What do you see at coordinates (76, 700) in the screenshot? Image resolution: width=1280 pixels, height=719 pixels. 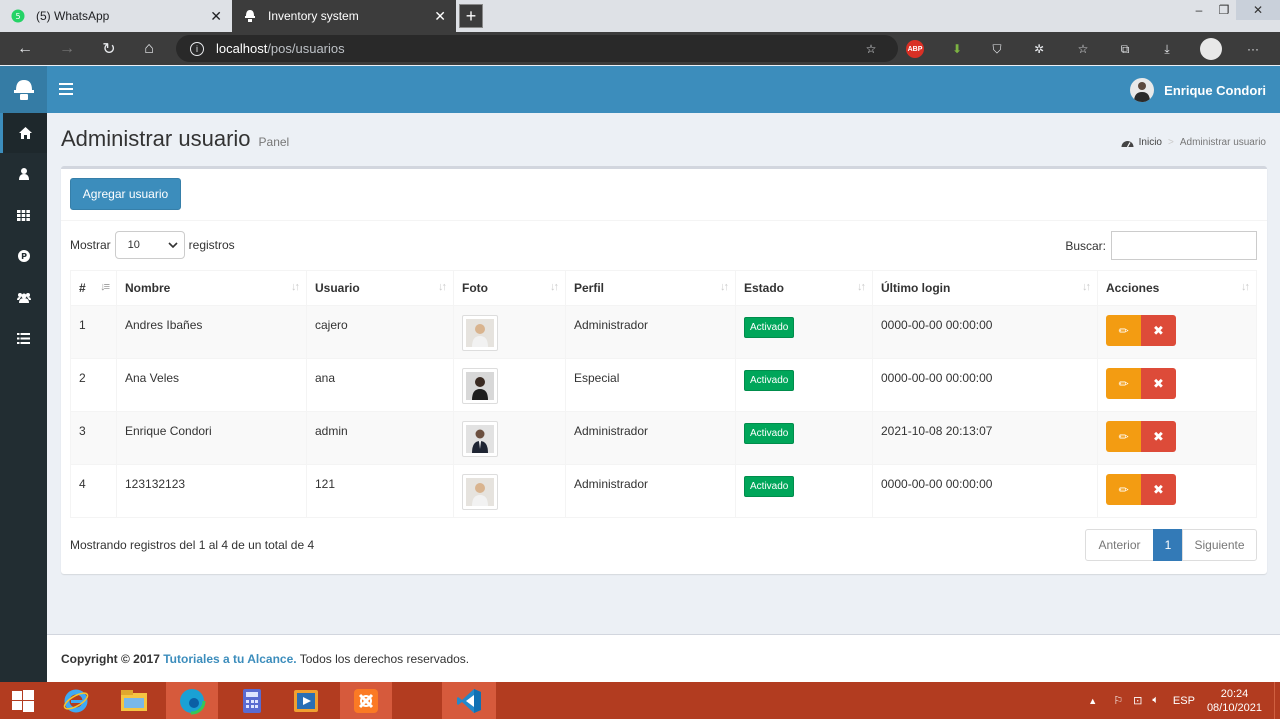 I see `internet-explorer-icon` at bounding box center [76, 700].